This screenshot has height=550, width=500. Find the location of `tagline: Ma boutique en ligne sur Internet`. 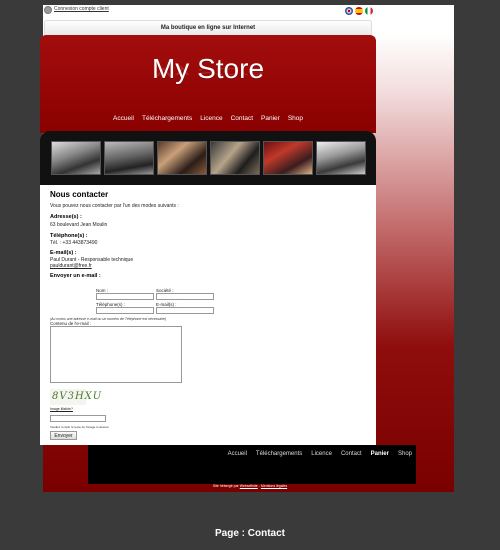

tagline: Ma boutique en ligne sur Internet is located at coordinates (208, 28).